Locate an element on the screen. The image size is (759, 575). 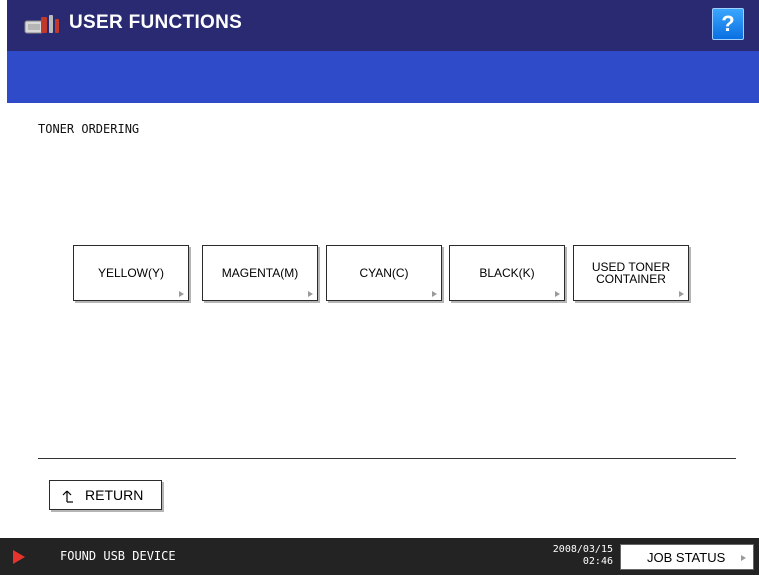
page-title: TONER ORDERING is located at coordinates (89, 129).